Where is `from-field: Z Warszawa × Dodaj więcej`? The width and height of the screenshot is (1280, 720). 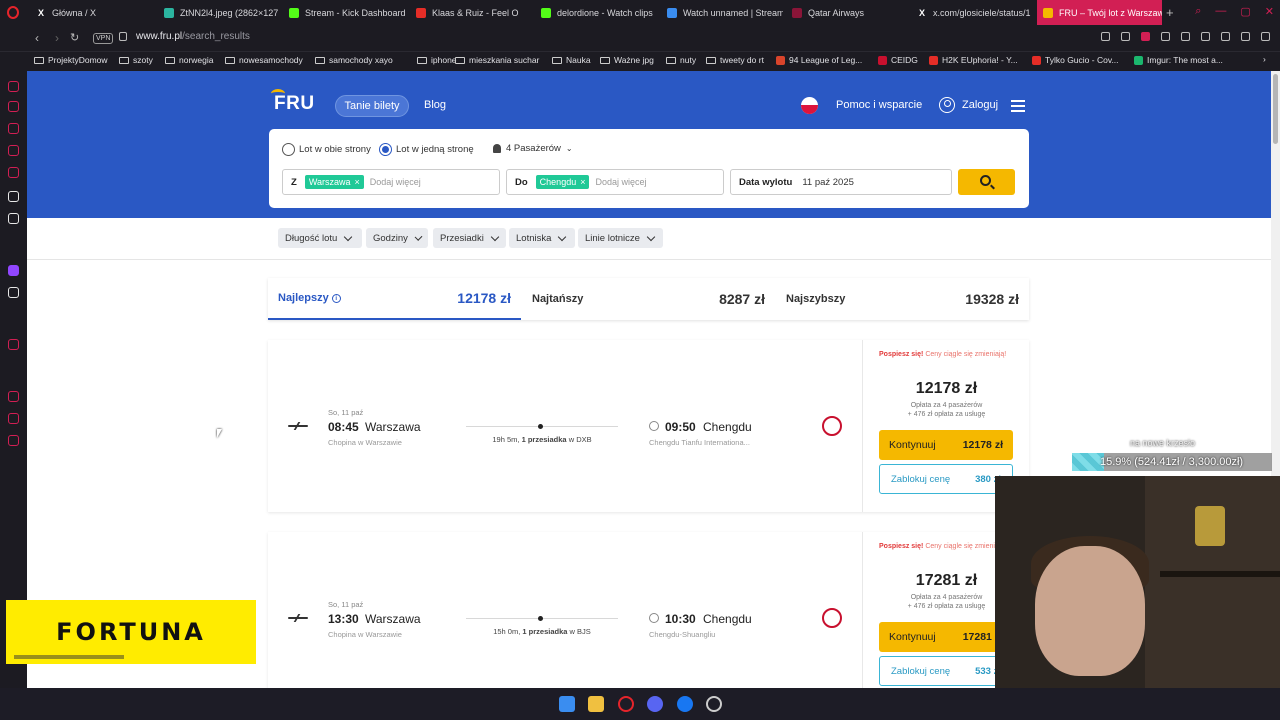
from-field: Z Warszawa × Dodaj więcej is located at coordinates (391, 182).